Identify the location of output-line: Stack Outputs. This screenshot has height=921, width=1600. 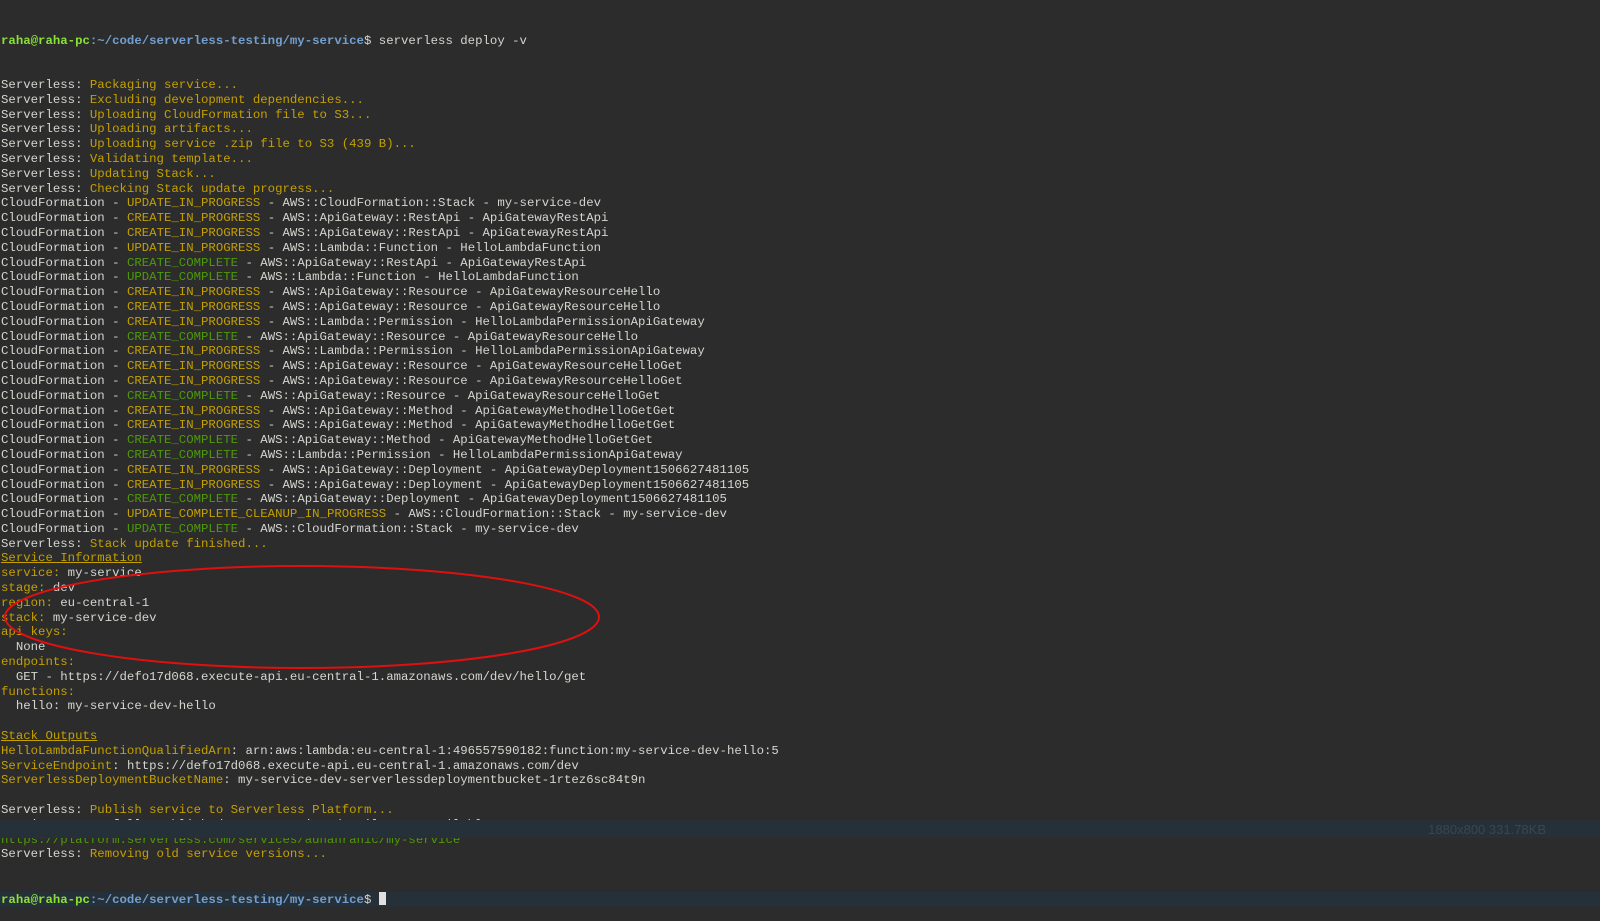
(800, 736).